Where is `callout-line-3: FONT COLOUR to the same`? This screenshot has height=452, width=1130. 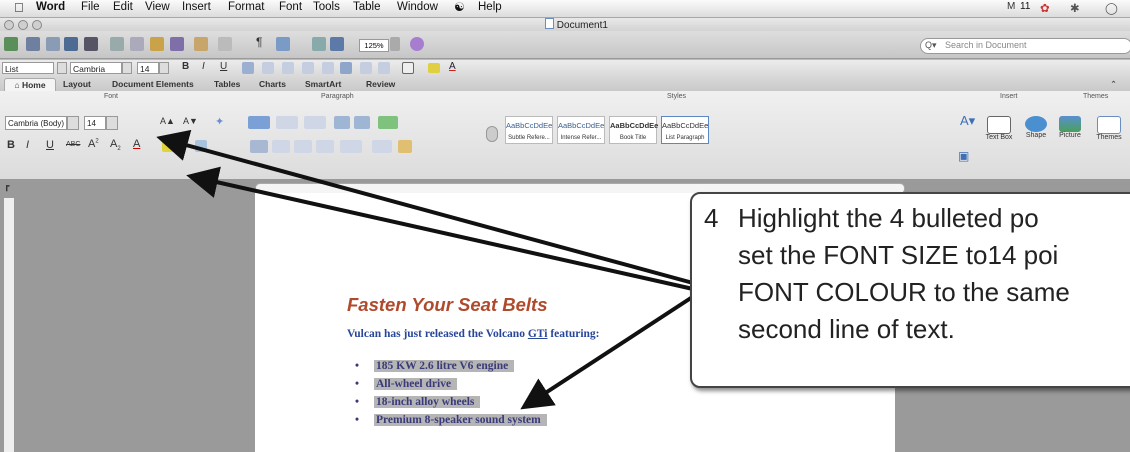
callout-line-3: FONT COLOUR to the same is located at coordinates (904, 292).